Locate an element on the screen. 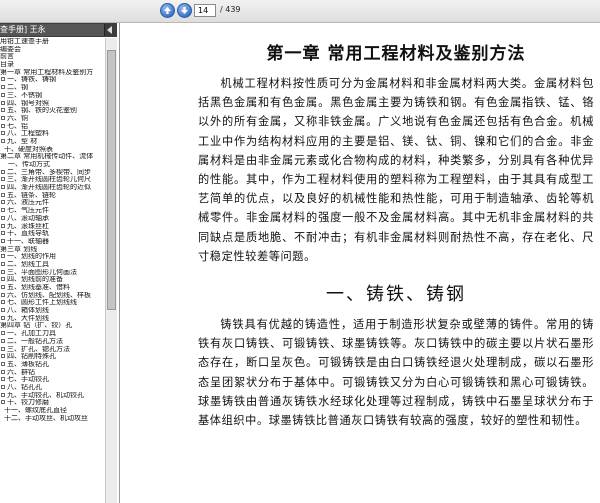 This screenshot has width=600, height=503. collapse-panel-icon is located at coordinates (109, 30).